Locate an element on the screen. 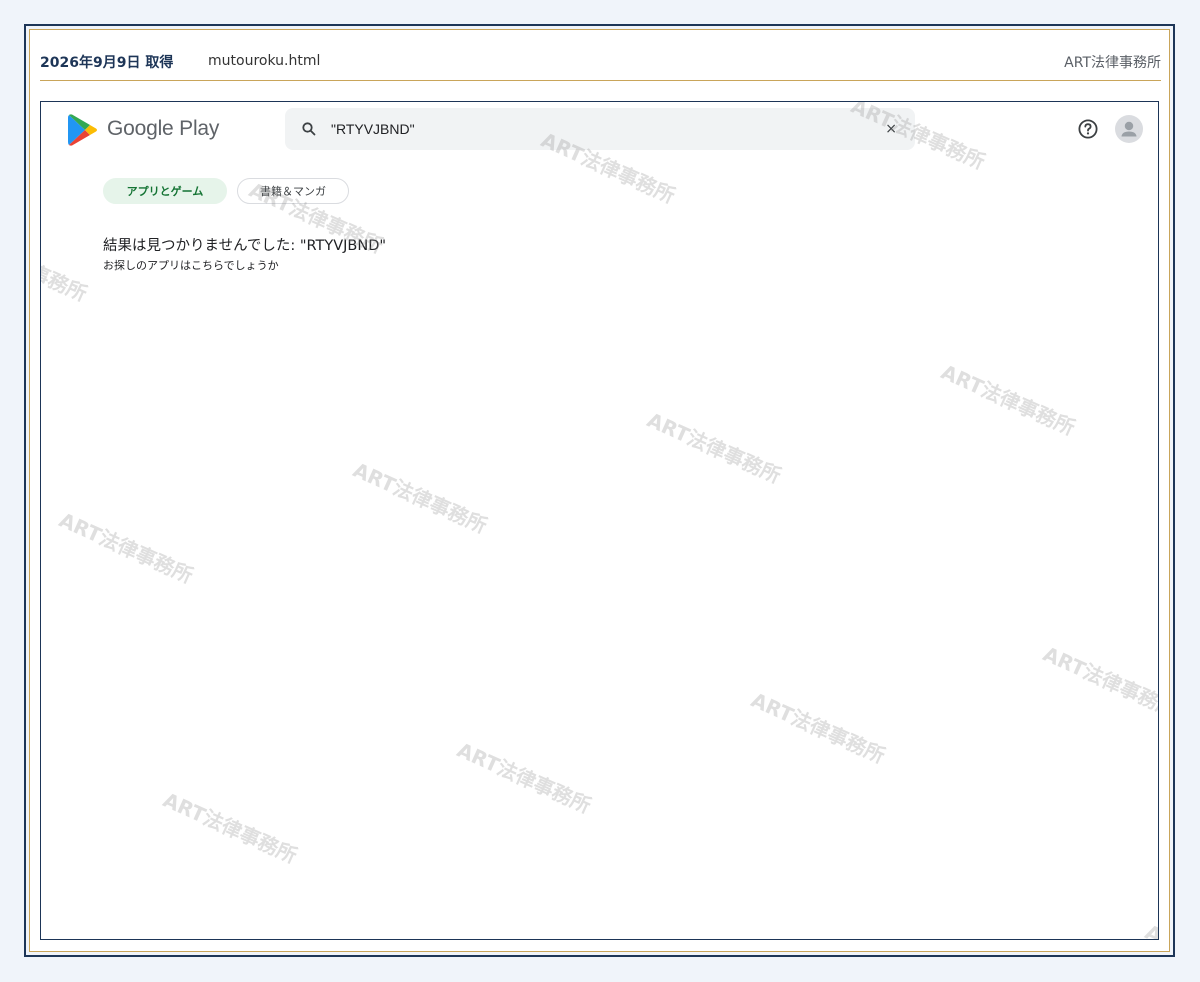 The width and height of the screenshot is (1200, 982). capture-date: 2026年9月9日 取得 is located at coordinates (107, 63).